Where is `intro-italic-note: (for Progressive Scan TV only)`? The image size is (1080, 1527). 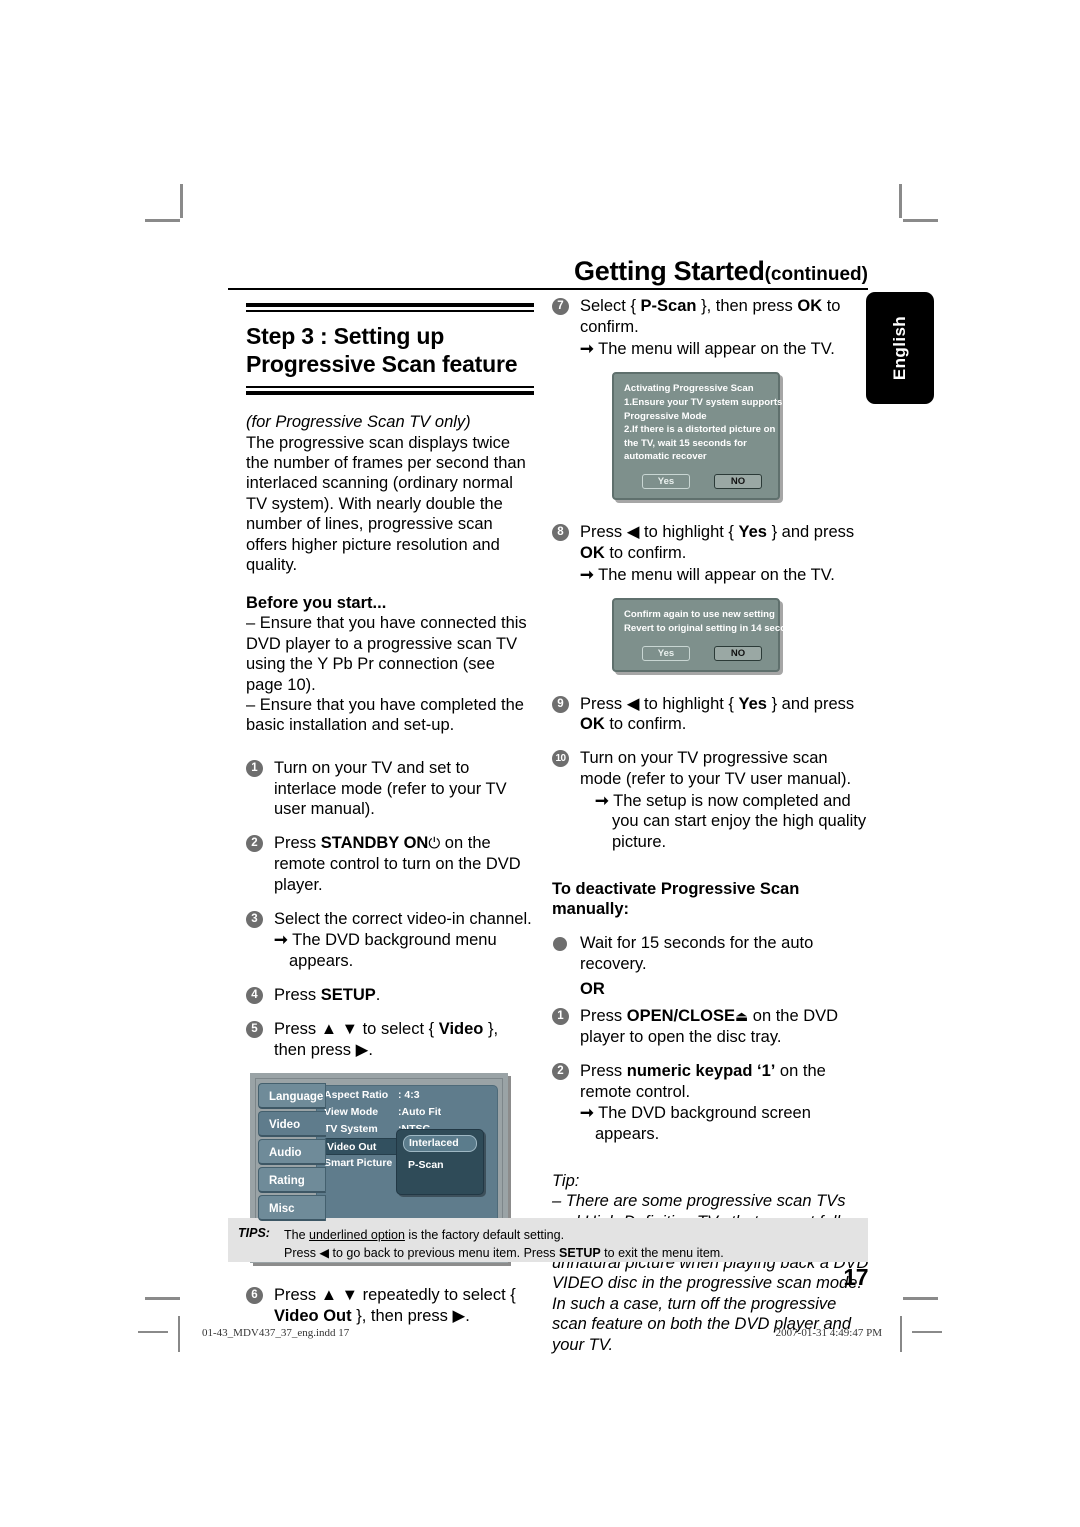 intro-italic-note: (for Progressive Scan TV only) is located at coordinates (358, 422).